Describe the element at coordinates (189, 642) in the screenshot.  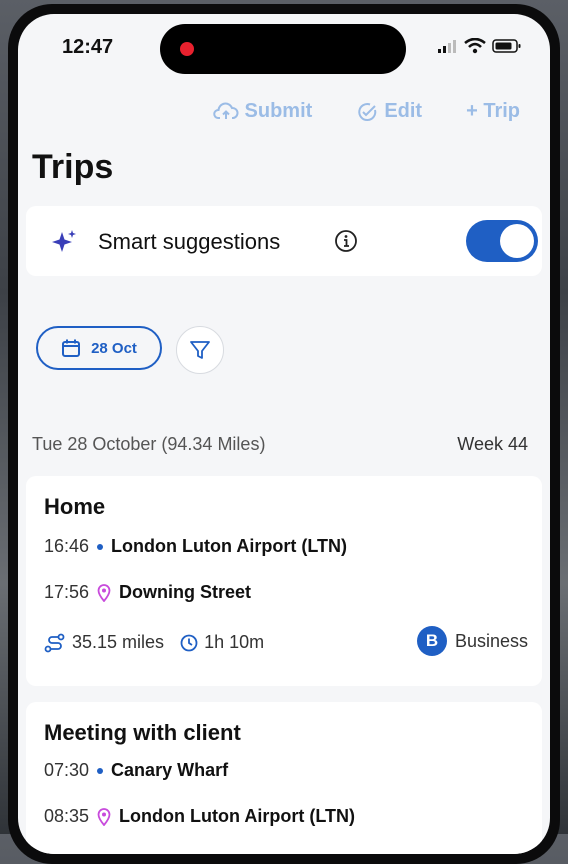
I see `clock-icon` at that location.